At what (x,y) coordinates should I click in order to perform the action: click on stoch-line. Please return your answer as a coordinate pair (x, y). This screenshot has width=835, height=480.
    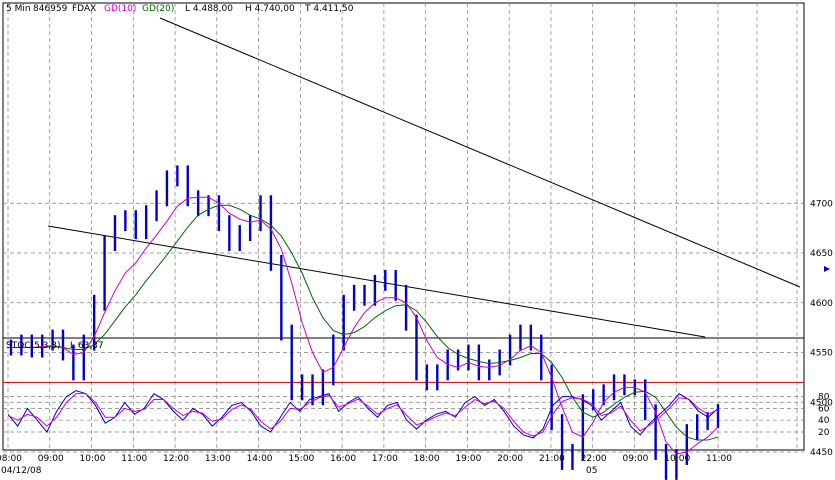
    Looking at the image, I should click on (363, 414).